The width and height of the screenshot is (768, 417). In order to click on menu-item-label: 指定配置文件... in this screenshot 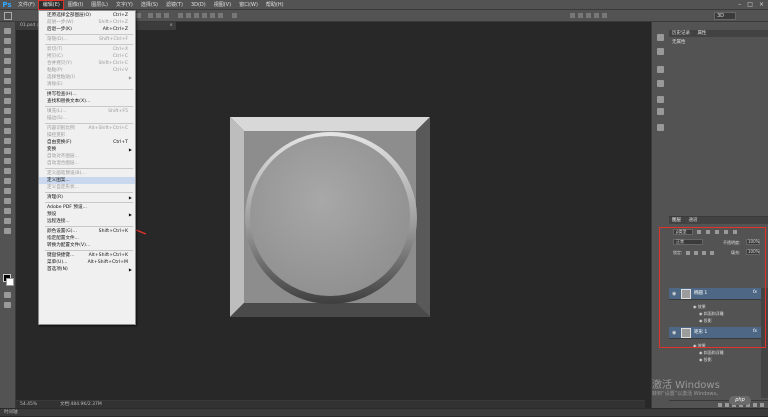, I will do `click(63, 238)`.